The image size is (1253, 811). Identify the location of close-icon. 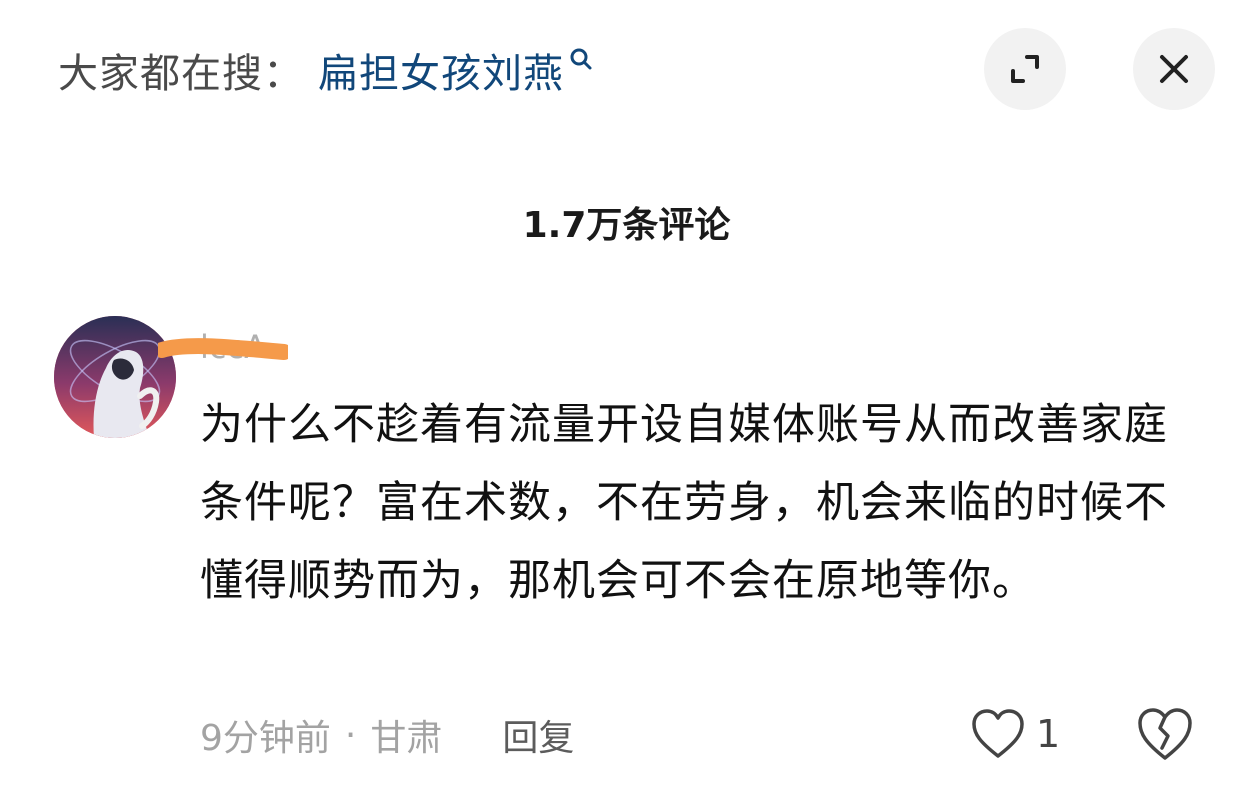
(1174, 69).